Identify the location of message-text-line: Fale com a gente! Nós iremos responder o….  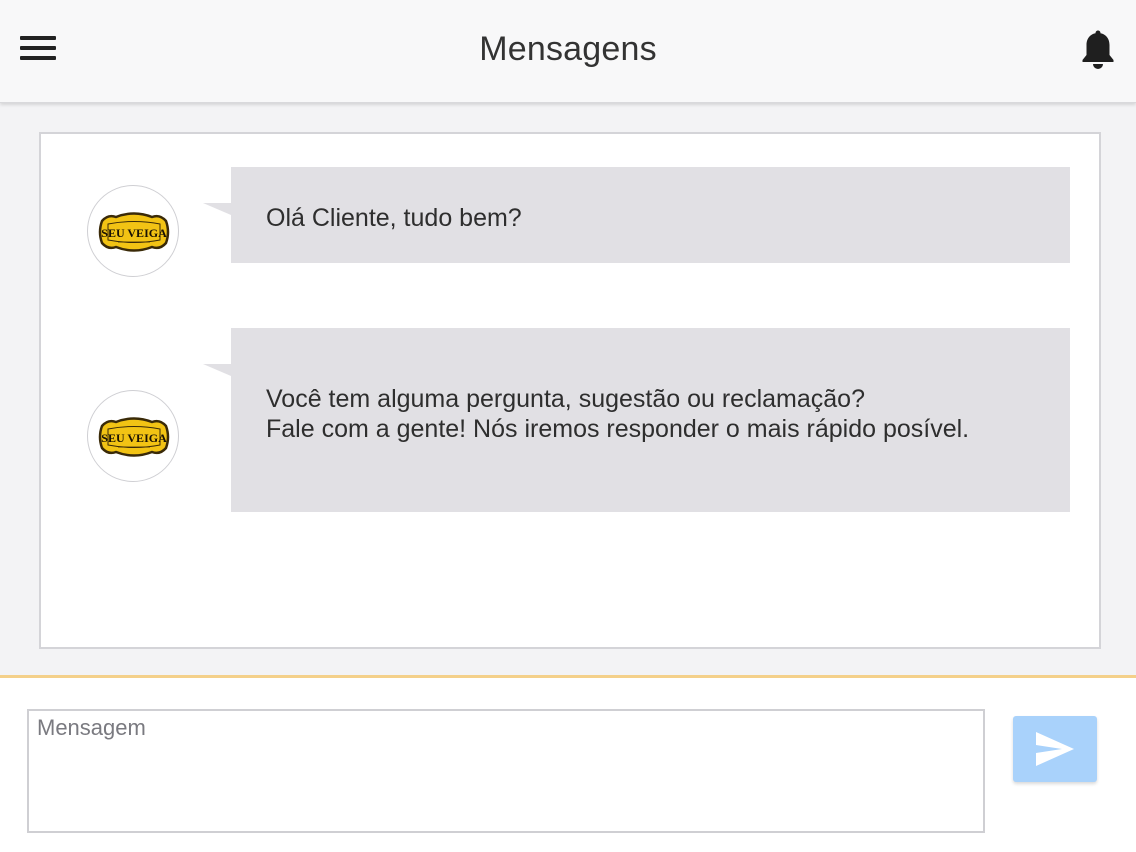
(618, 429).